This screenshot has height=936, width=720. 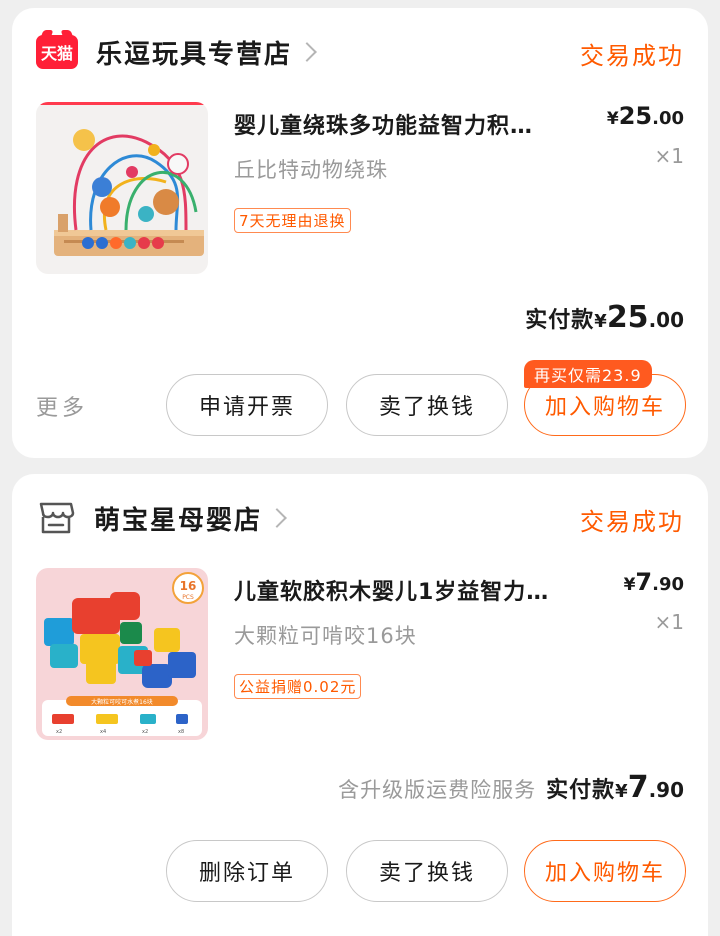 I want to click on shipping-insurance-note: 含升级版运费险服务, so click(x=437, y=790).